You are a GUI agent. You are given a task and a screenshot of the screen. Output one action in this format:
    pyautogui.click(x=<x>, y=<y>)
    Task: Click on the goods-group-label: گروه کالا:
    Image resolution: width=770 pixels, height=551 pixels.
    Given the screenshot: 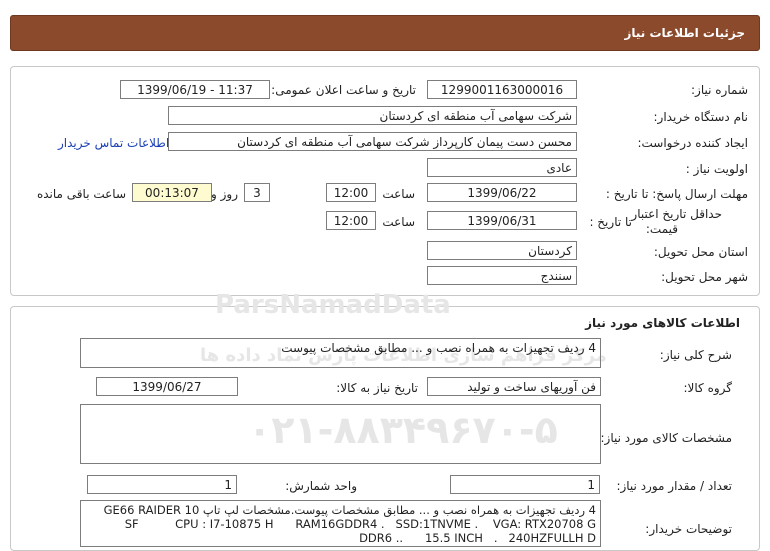 What is the action you would take?
    pyautogui.click(x=708, y=388)
    